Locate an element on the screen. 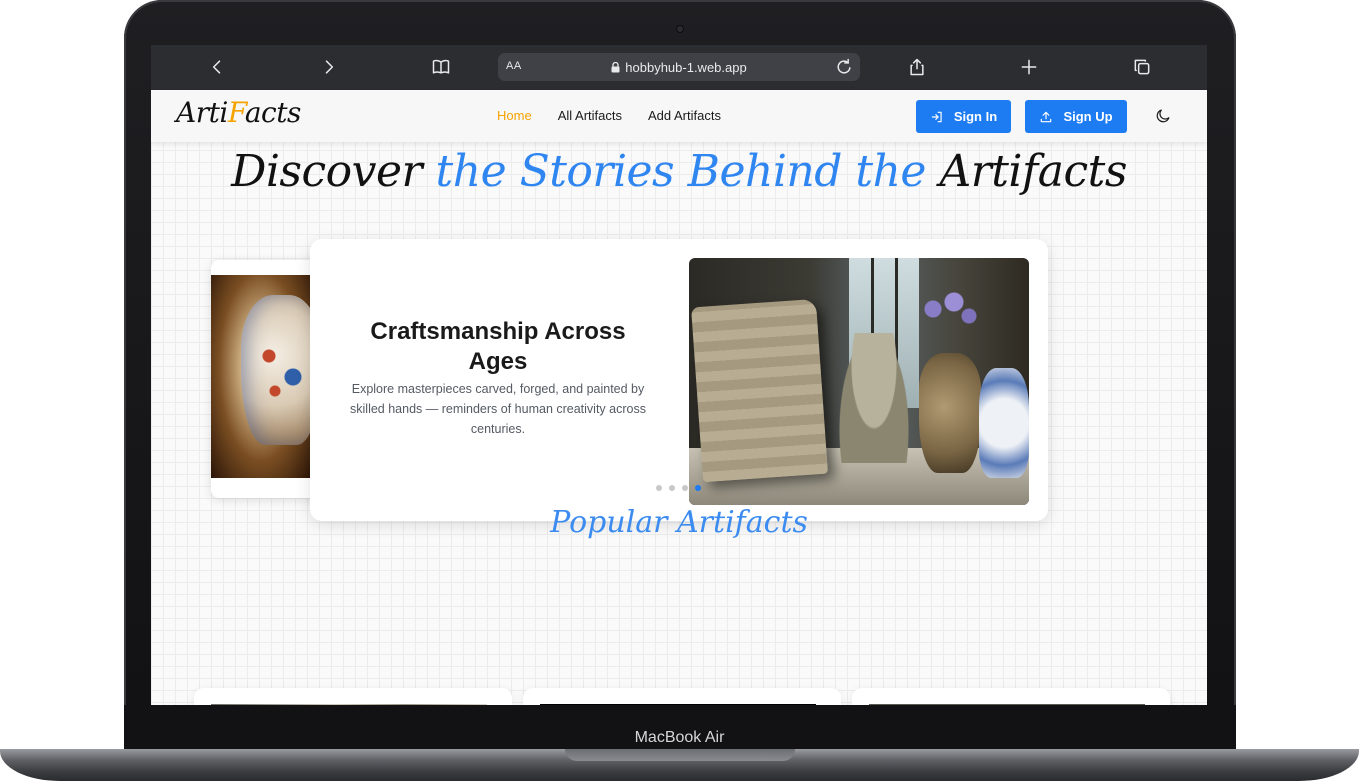  logo-text-part2: acts is located at coordinates (273, 112).